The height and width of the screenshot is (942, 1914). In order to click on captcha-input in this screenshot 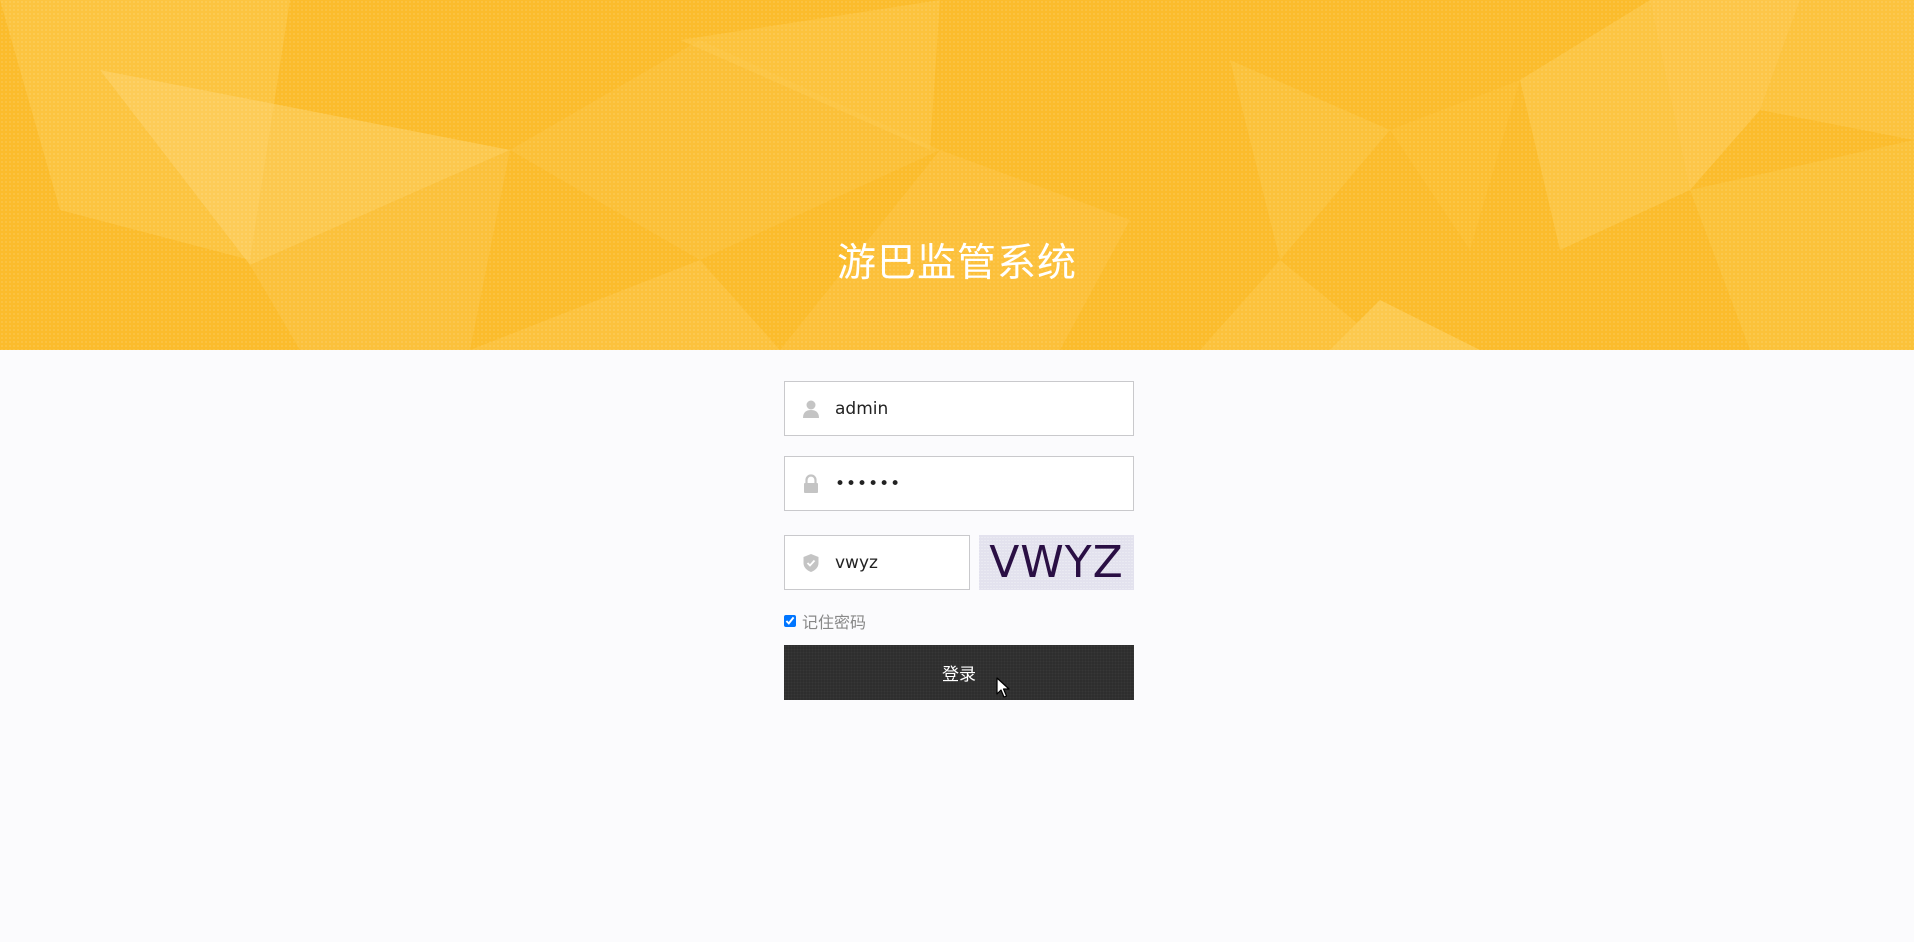, I will do `click(899, 562)`.